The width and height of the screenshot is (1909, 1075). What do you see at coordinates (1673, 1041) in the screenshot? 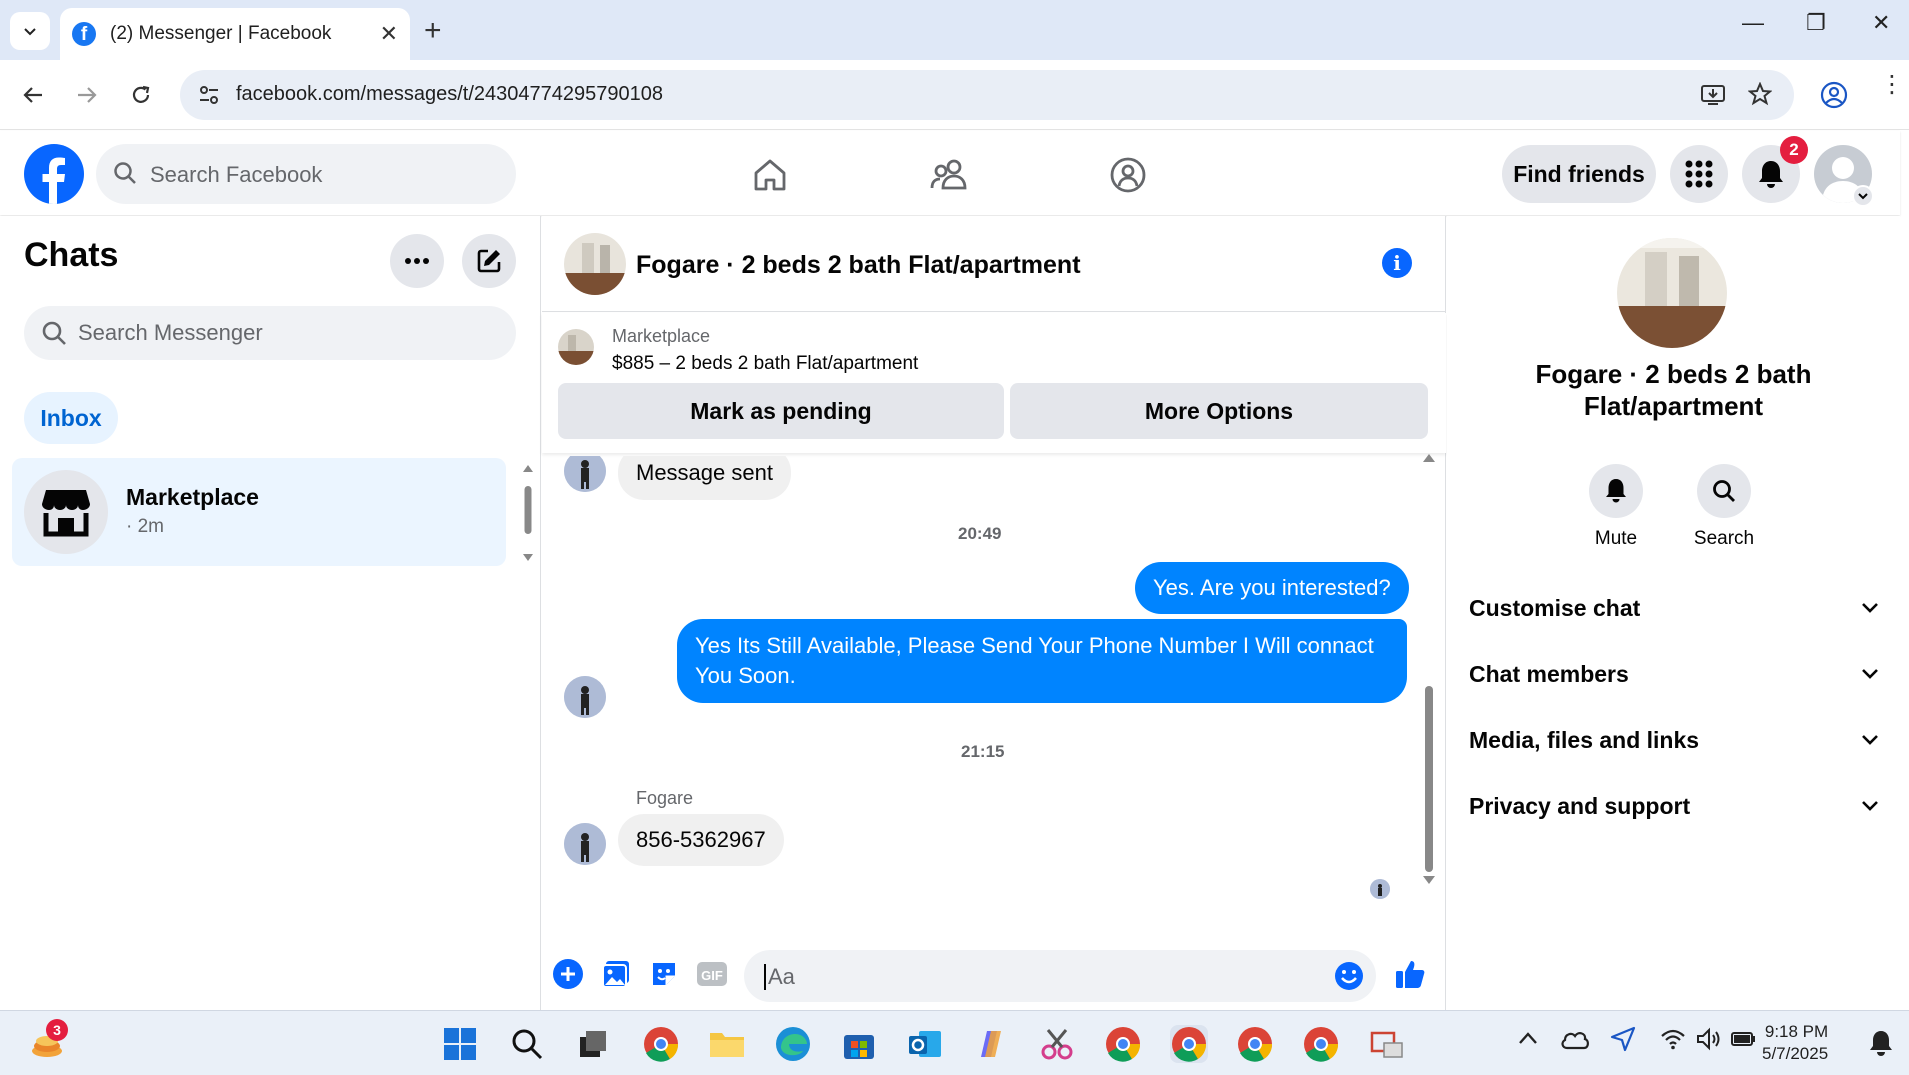
I see `wifi-icon` at bounding box center [1673, 1041].